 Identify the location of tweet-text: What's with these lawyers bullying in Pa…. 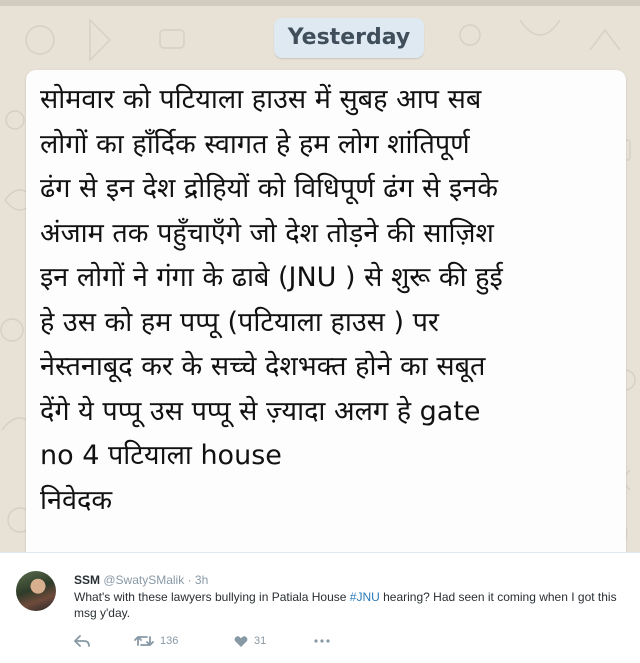
(346, 605).